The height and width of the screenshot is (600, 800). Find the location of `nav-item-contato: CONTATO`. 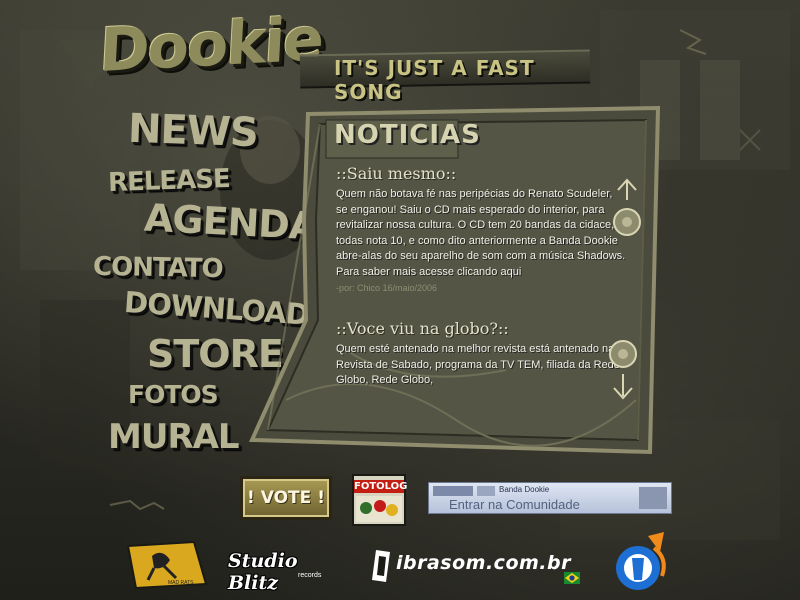

nav-item-contato: CONTATO is located at coordinates (158, 268).